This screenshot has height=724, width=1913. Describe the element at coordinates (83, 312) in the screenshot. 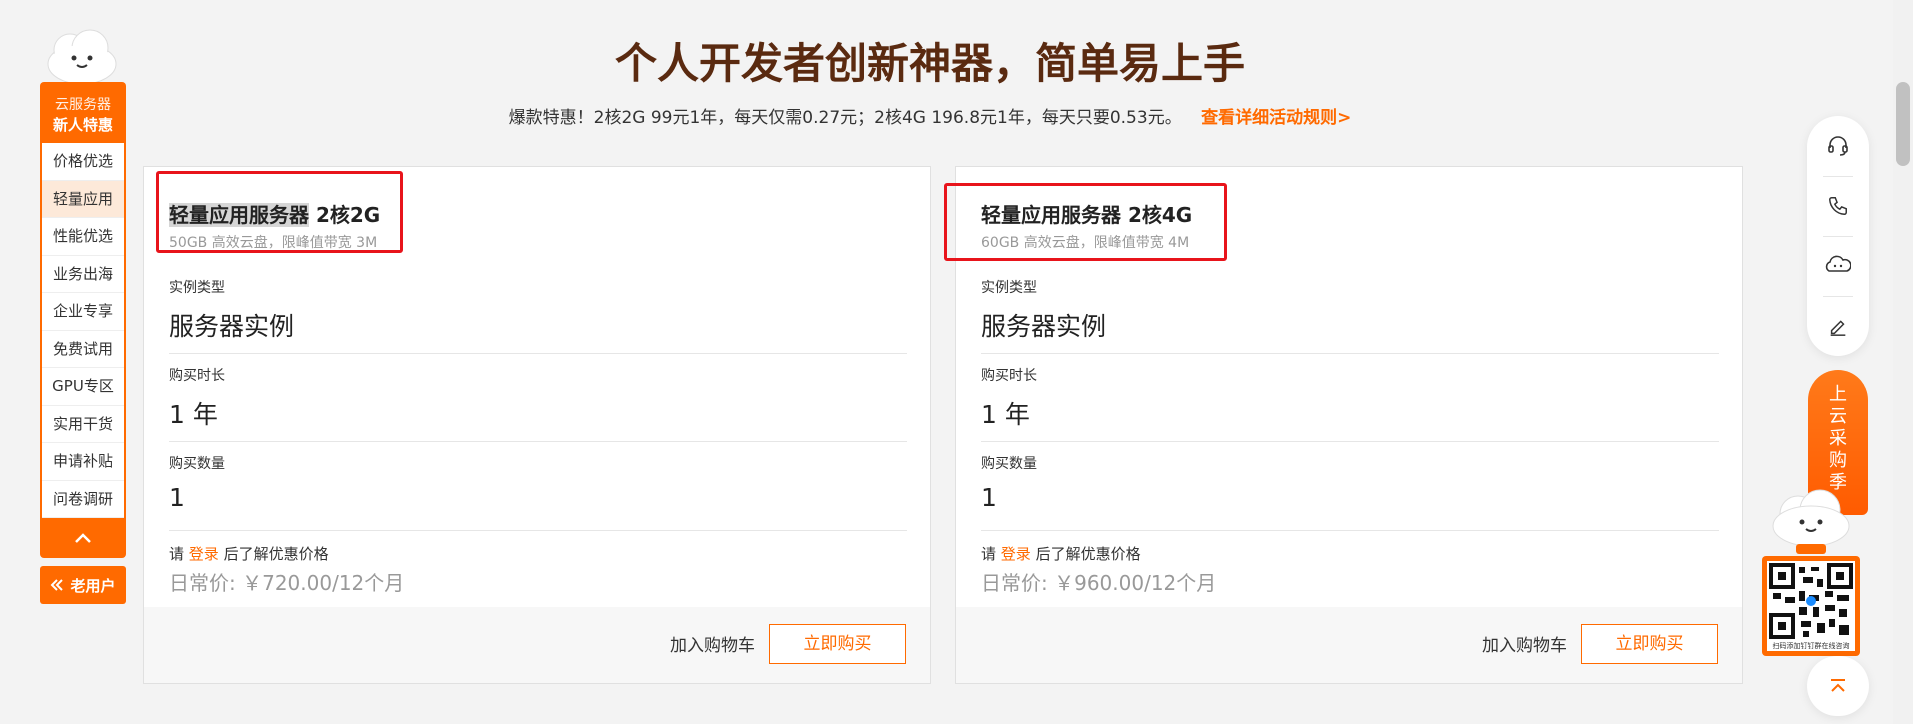

I see `left-nav-item-enterprise: 企业专享` at that location.